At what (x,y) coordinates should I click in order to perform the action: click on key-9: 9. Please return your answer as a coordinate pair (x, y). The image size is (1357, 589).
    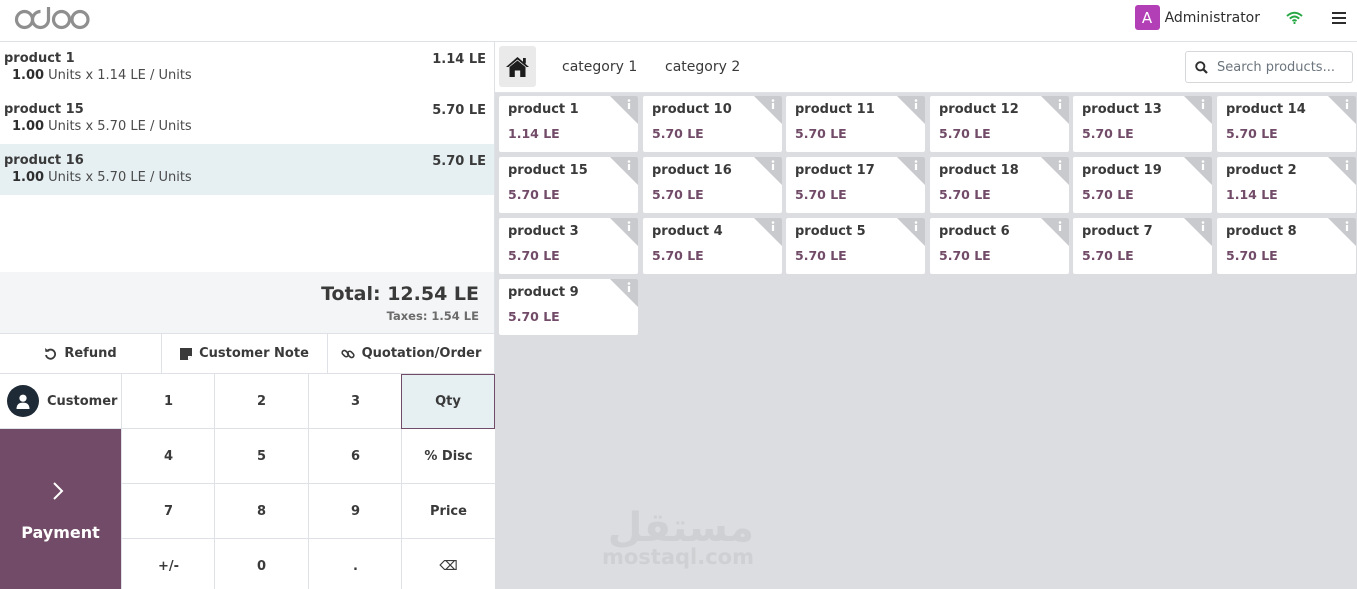
    Looking at the image, I should click on (355, 511).